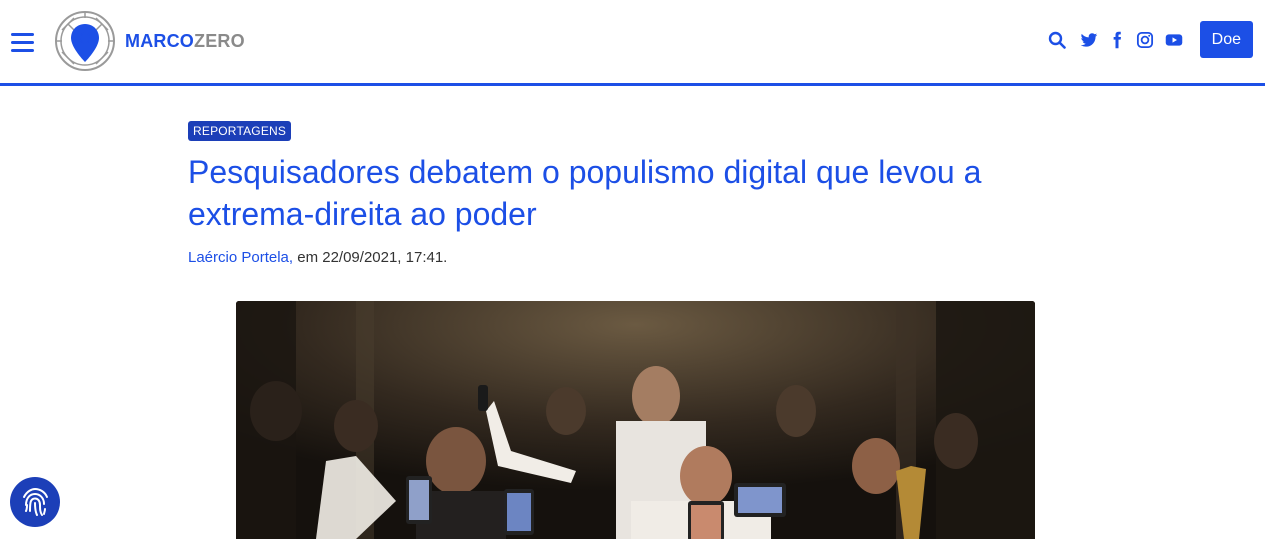  What do you see at coordinates (1174, 40) in the screenshot?
I see `youtube-icon` at bounding box center [1174, 40].